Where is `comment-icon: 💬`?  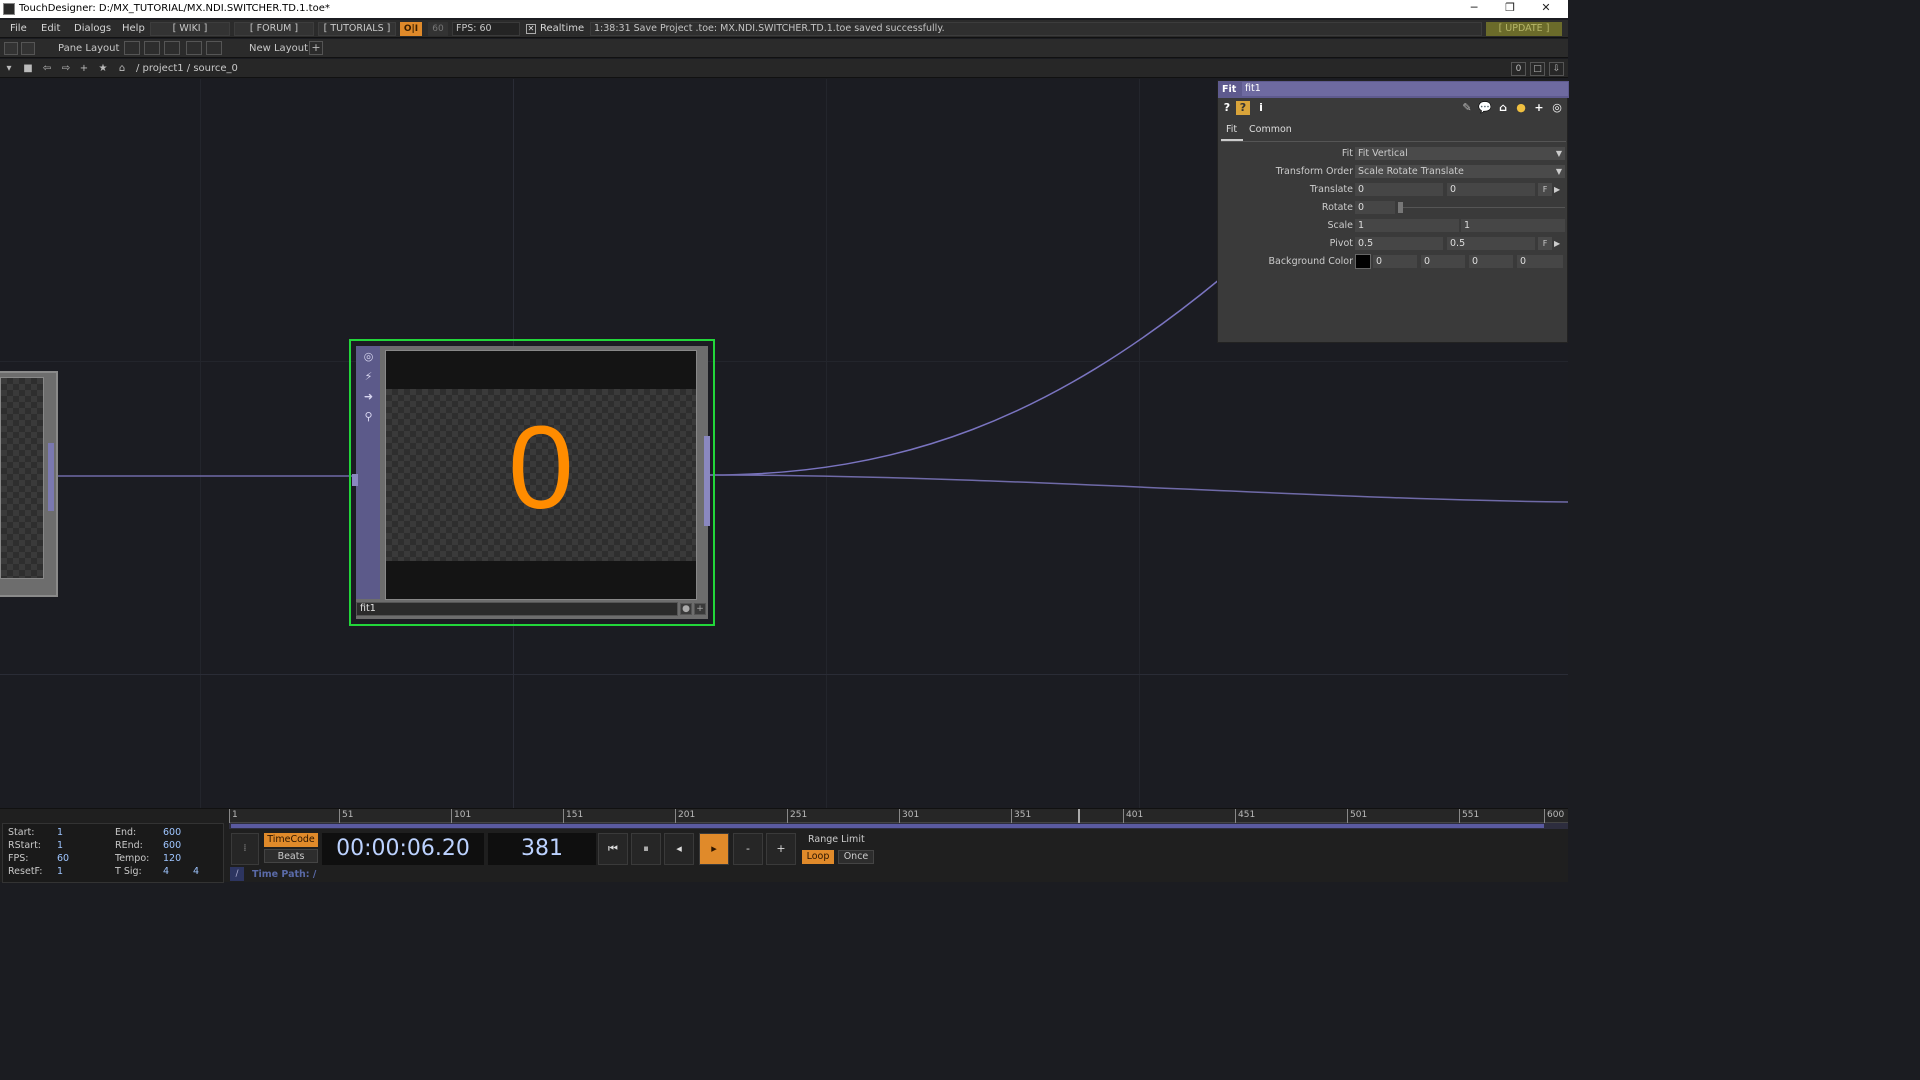
comment-icon: 💬 is located at coordinates (1485, 108).